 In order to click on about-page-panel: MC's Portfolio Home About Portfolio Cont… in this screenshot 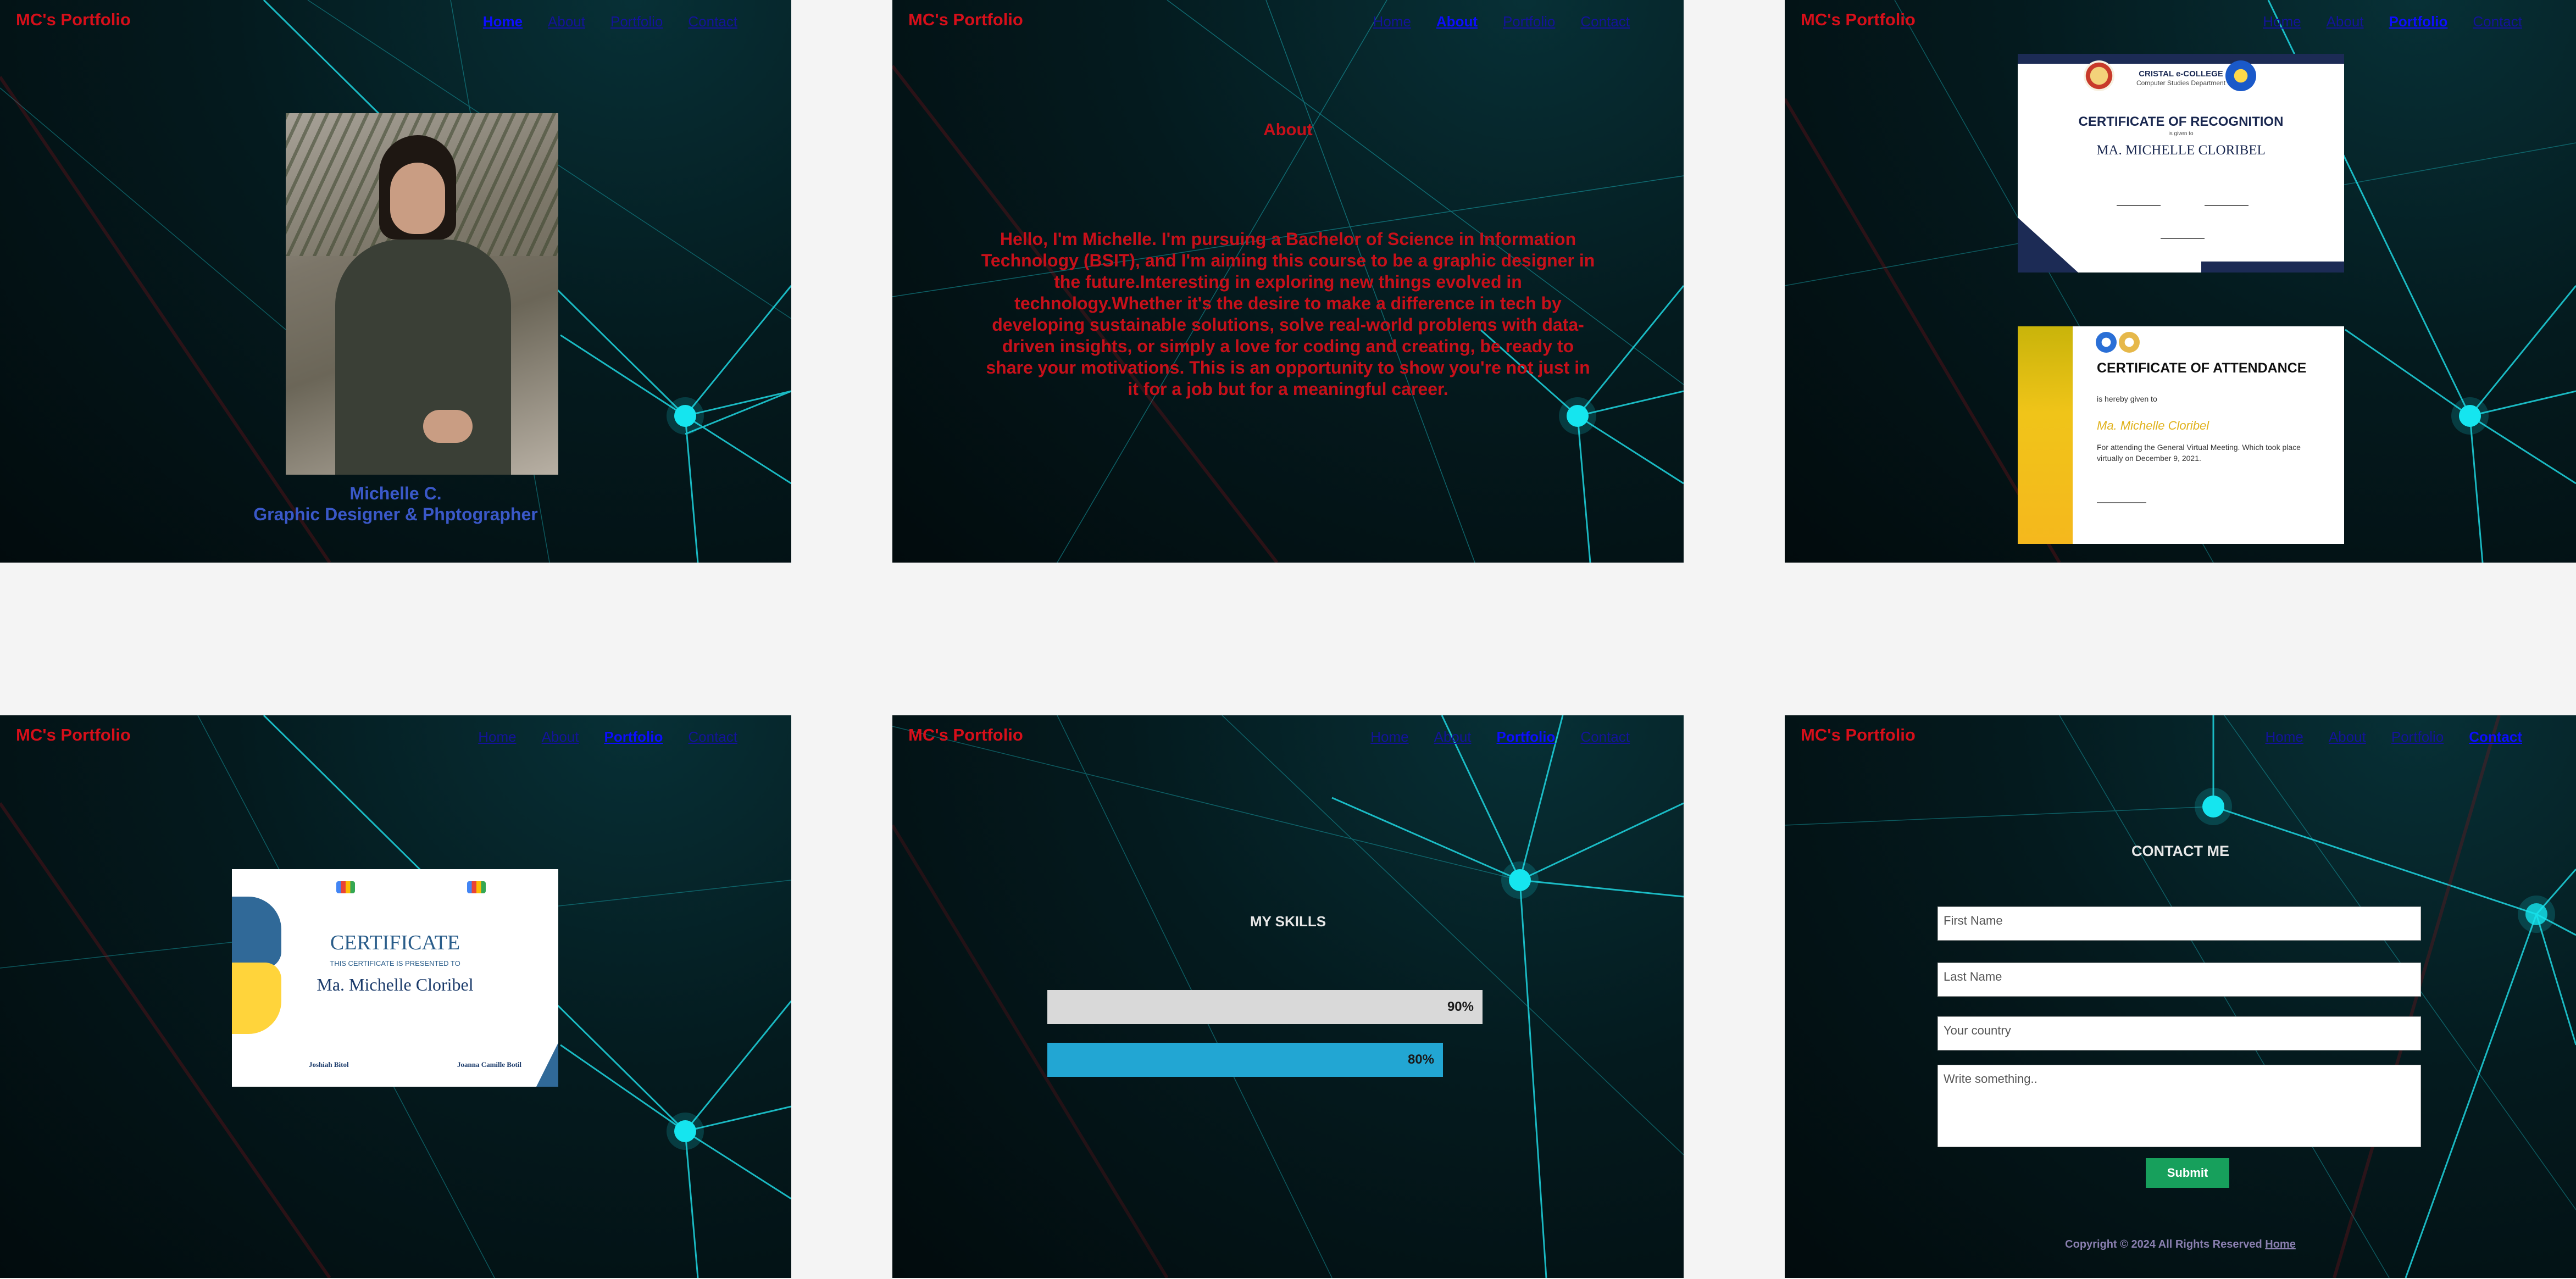, I will do `click(1288, 282)`.